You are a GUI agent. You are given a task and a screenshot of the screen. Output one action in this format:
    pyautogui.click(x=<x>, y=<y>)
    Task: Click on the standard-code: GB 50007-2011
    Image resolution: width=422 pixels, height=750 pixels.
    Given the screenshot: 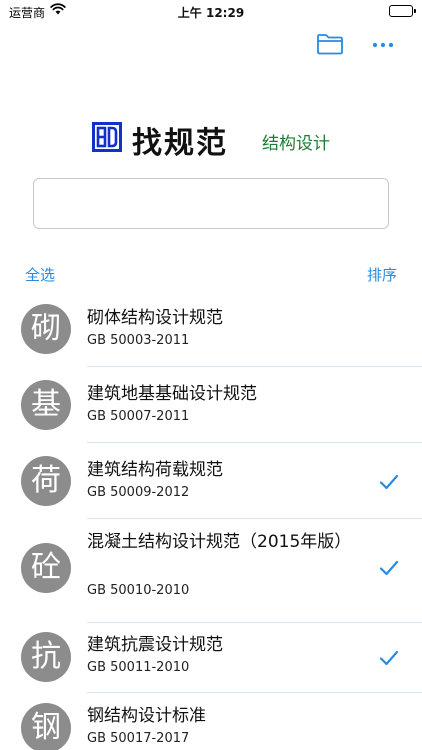 What is the action you would take?
    pyautogui.click(x=138, y=416)
    